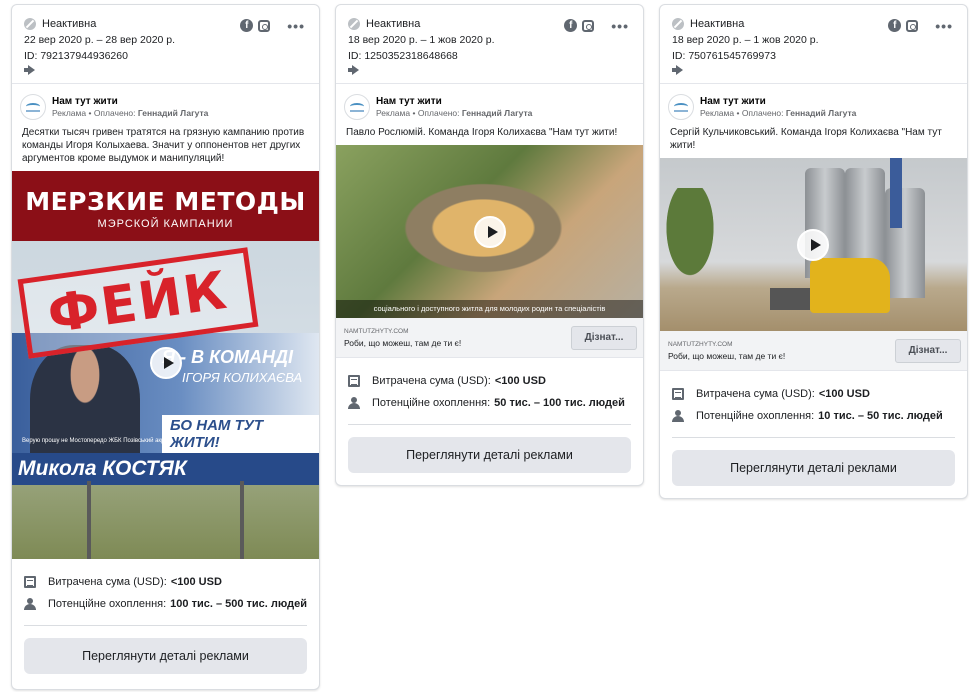 The height and width of the screenshot is (692, 980). Describe the element at coordinates (830, 285) in the screenshot. I see `loader` at that location.